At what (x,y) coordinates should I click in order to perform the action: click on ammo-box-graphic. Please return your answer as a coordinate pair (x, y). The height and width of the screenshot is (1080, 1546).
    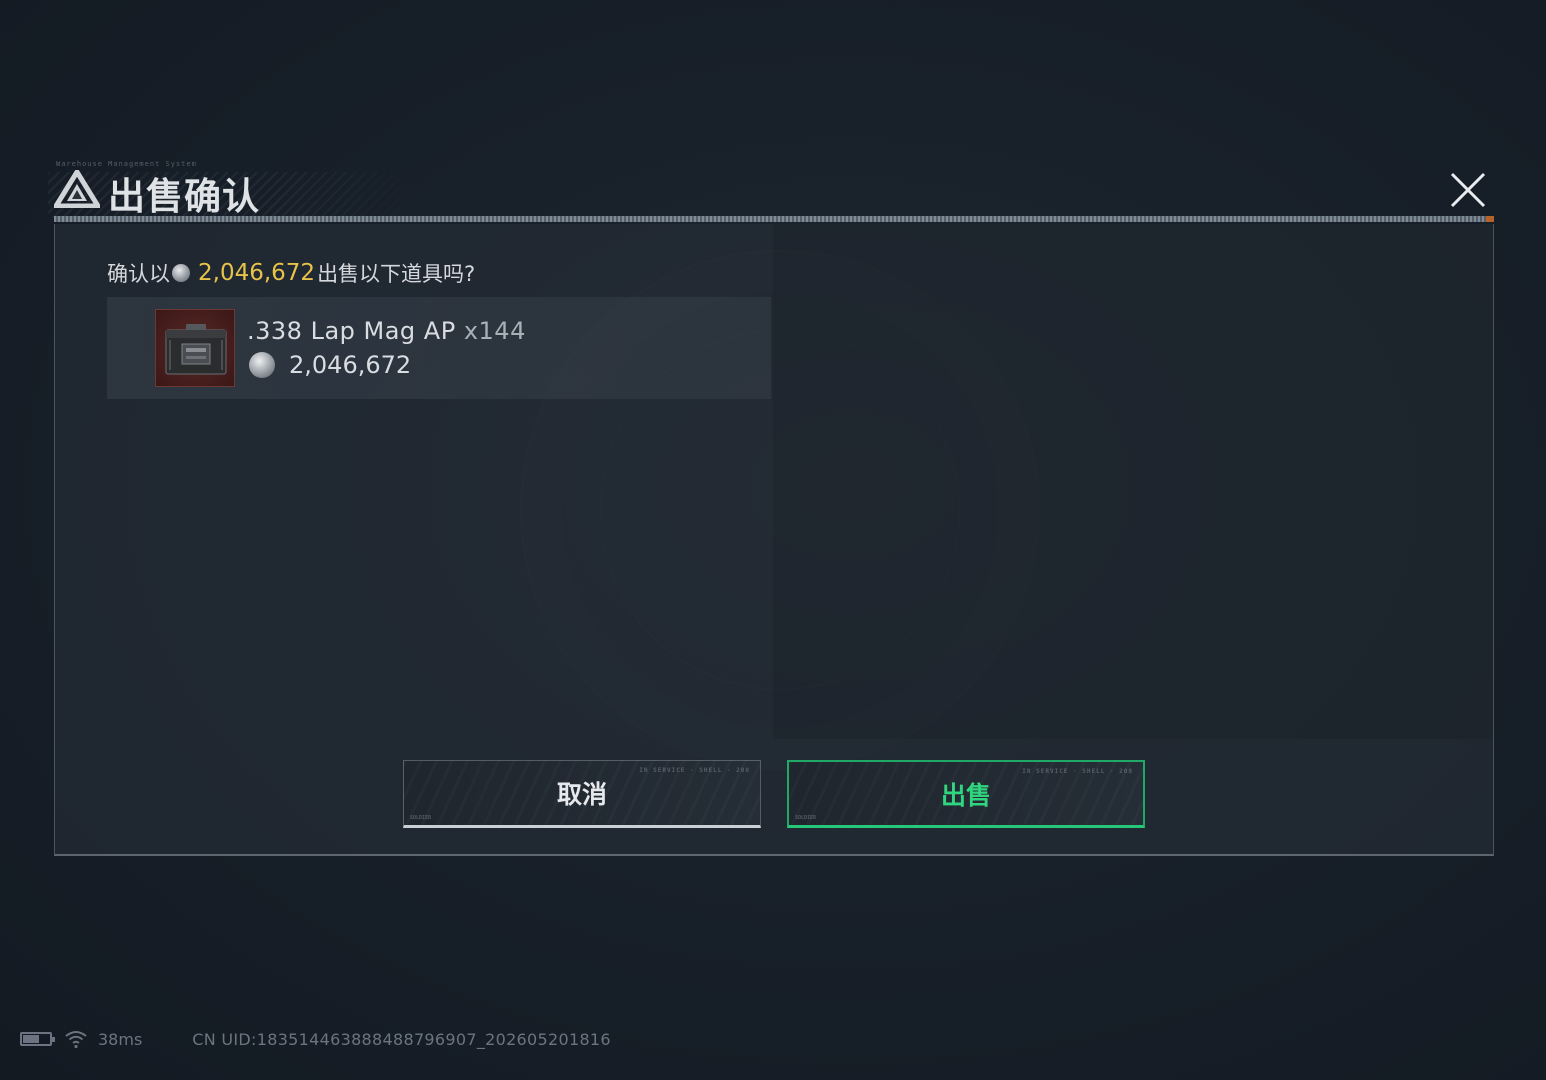
    Looking at the image, I should click on (196, 349).